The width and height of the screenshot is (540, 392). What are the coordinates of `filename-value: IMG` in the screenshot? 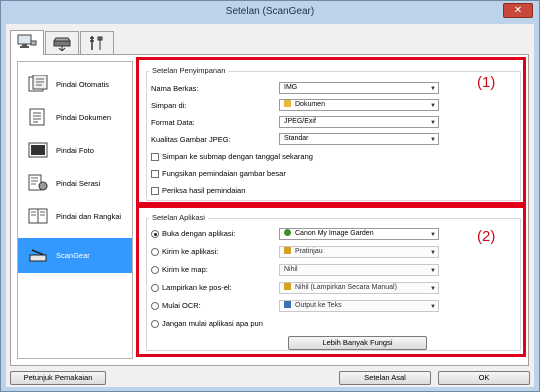 It's located at (291, 87).